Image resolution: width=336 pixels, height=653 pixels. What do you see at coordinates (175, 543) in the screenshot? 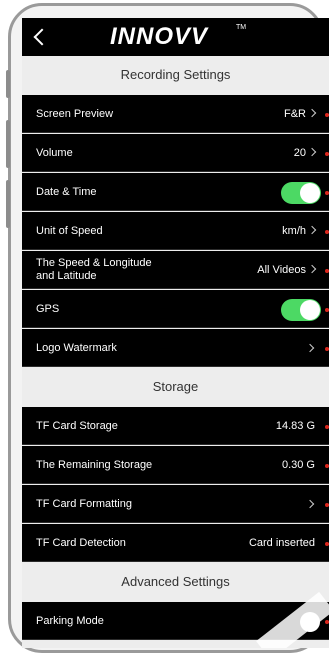
I see `row-tf-card-detection: TF Card Detection Card inserted` at bounding box center [175, 543].